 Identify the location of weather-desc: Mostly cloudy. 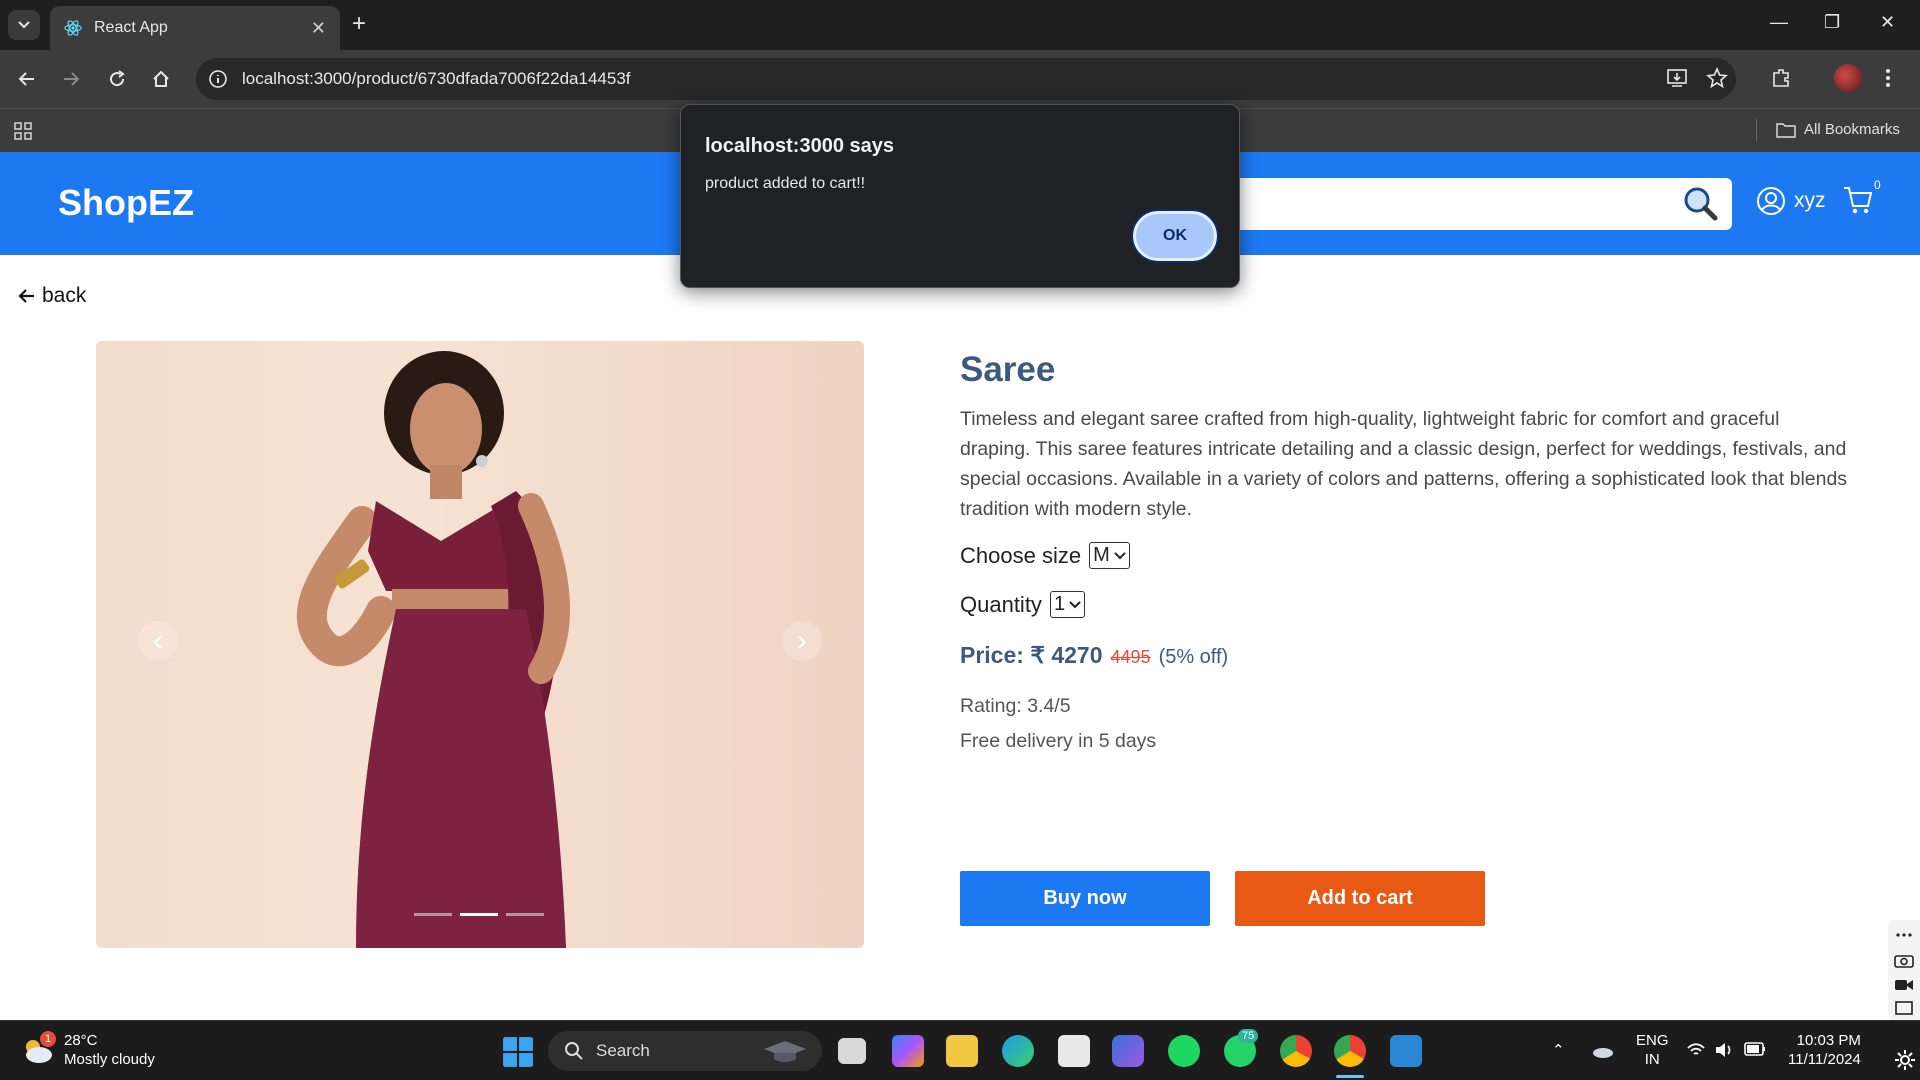
(109, 1059).